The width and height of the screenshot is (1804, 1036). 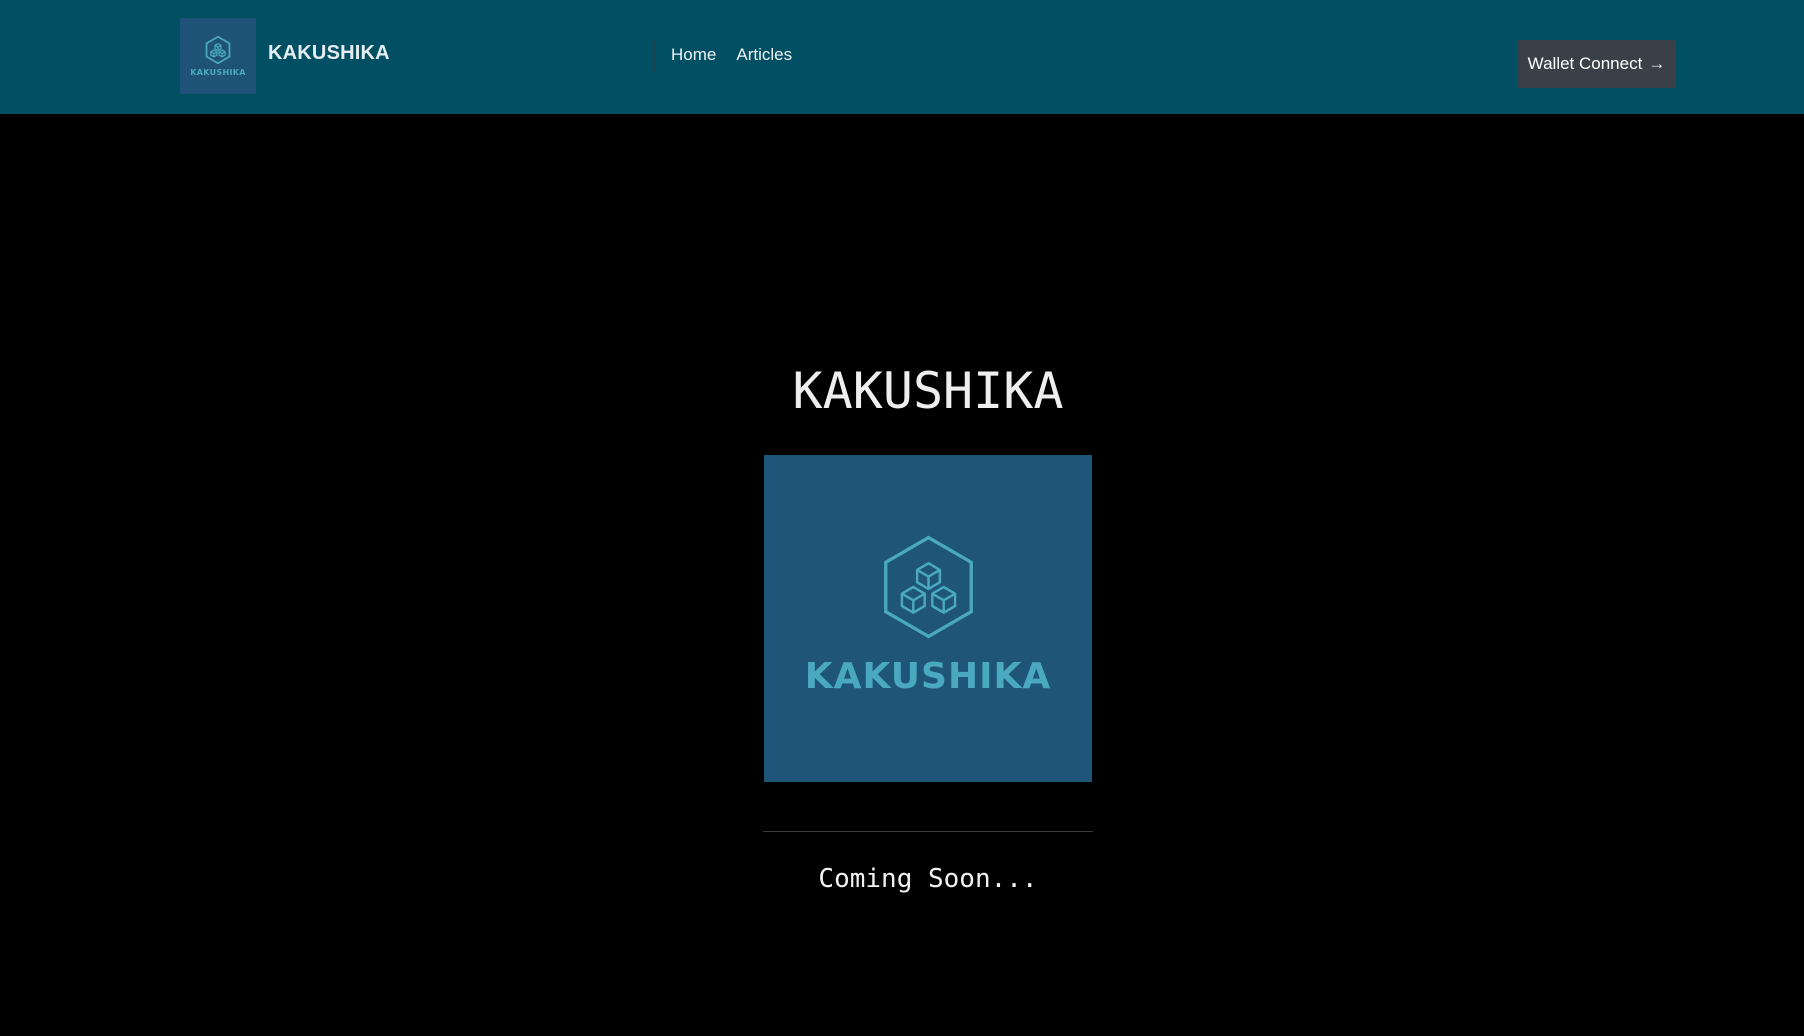 I want to click on brand-logo: KAKUSHIKA, so click(x=218, y=56).